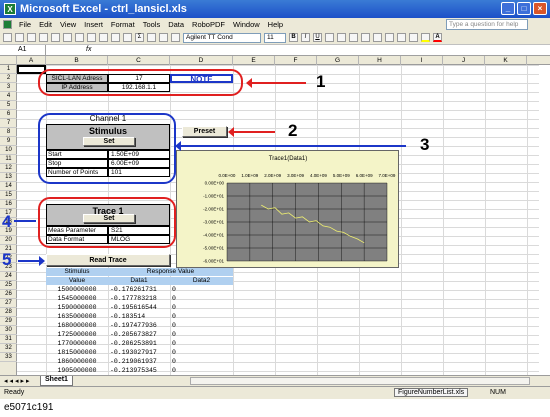  I want to click on chart-icon, so click(163, 37).